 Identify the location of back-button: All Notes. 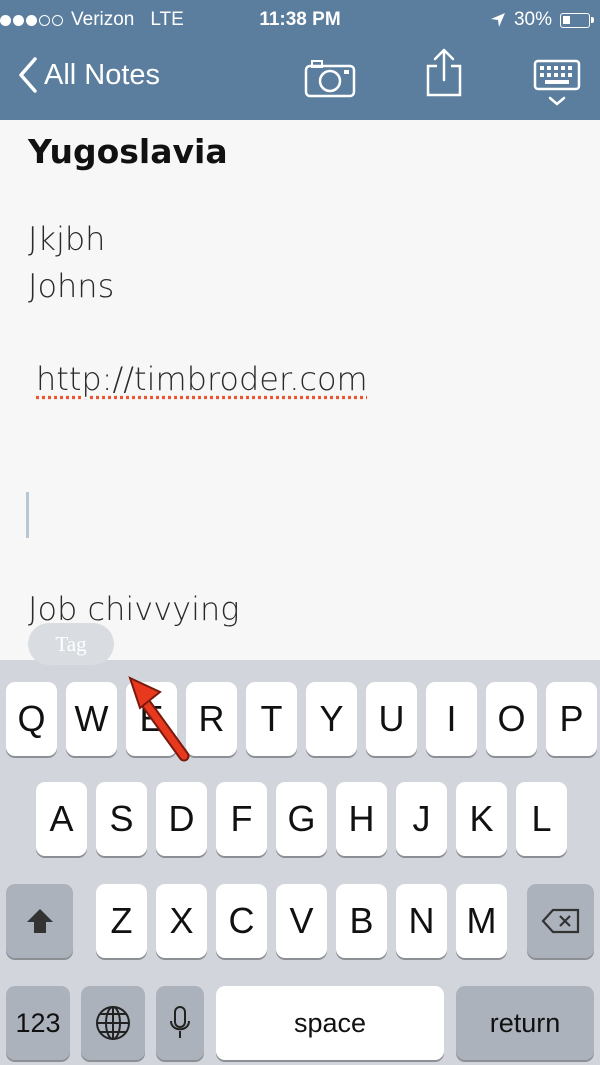
(89, 75).